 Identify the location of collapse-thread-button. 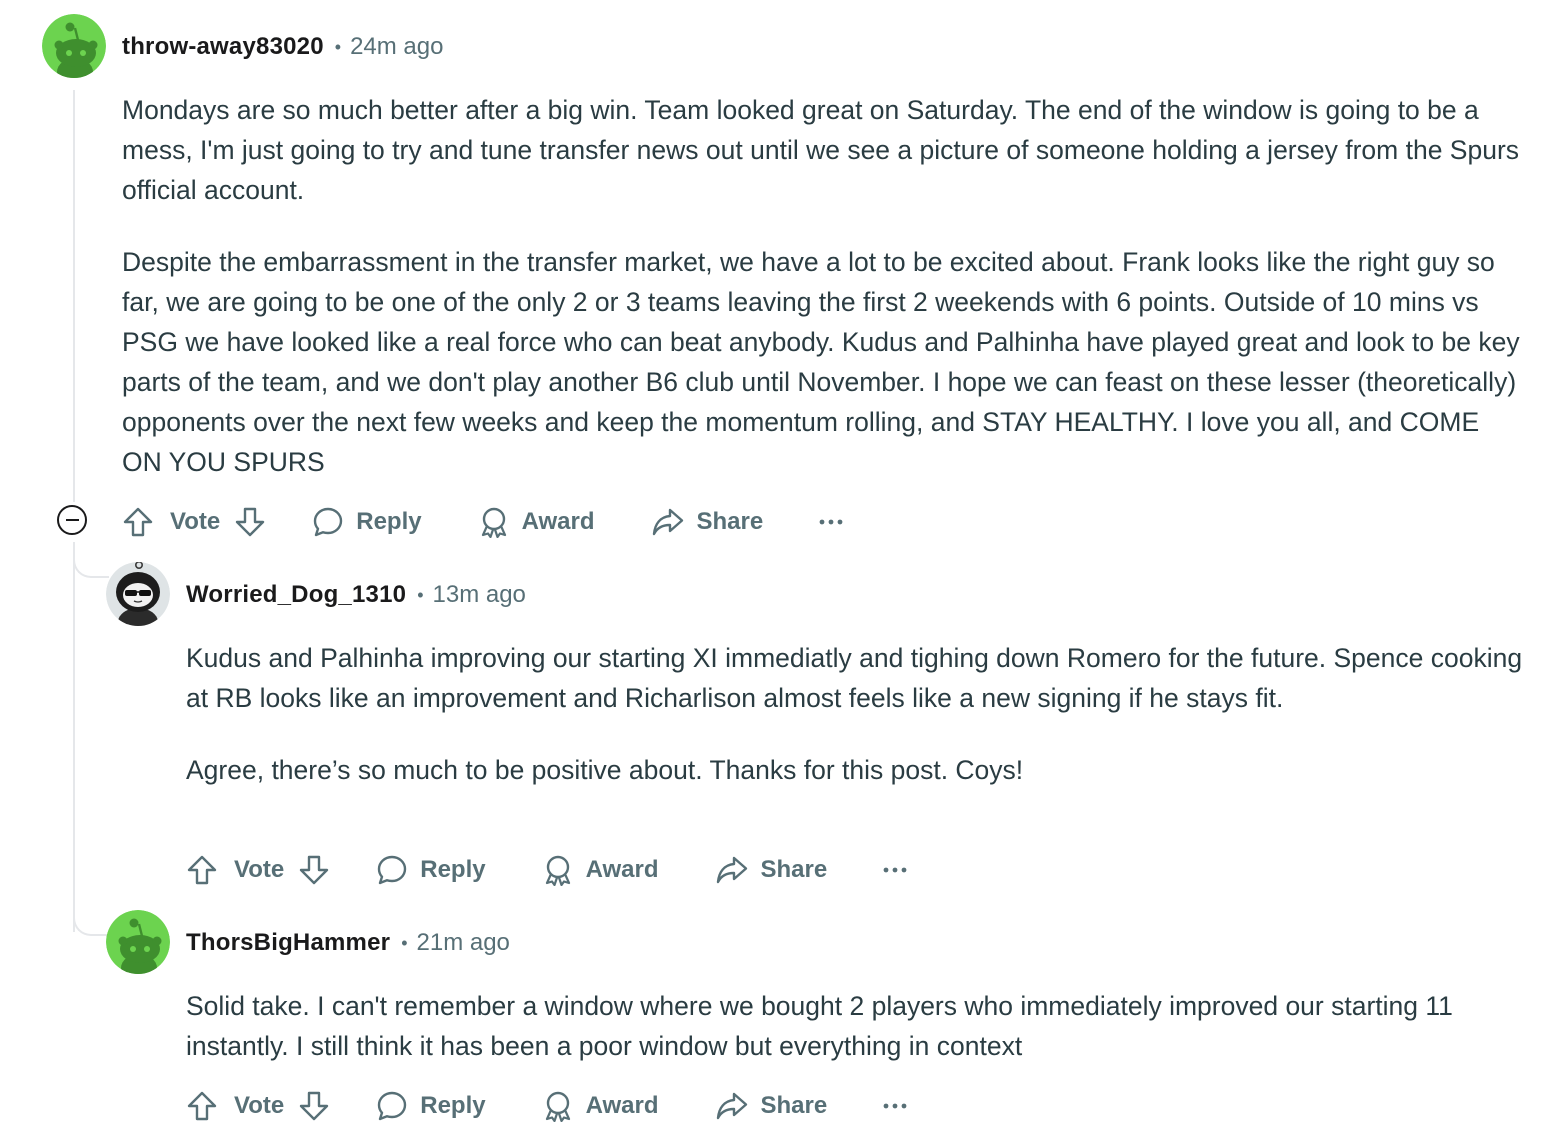
(72, 520).